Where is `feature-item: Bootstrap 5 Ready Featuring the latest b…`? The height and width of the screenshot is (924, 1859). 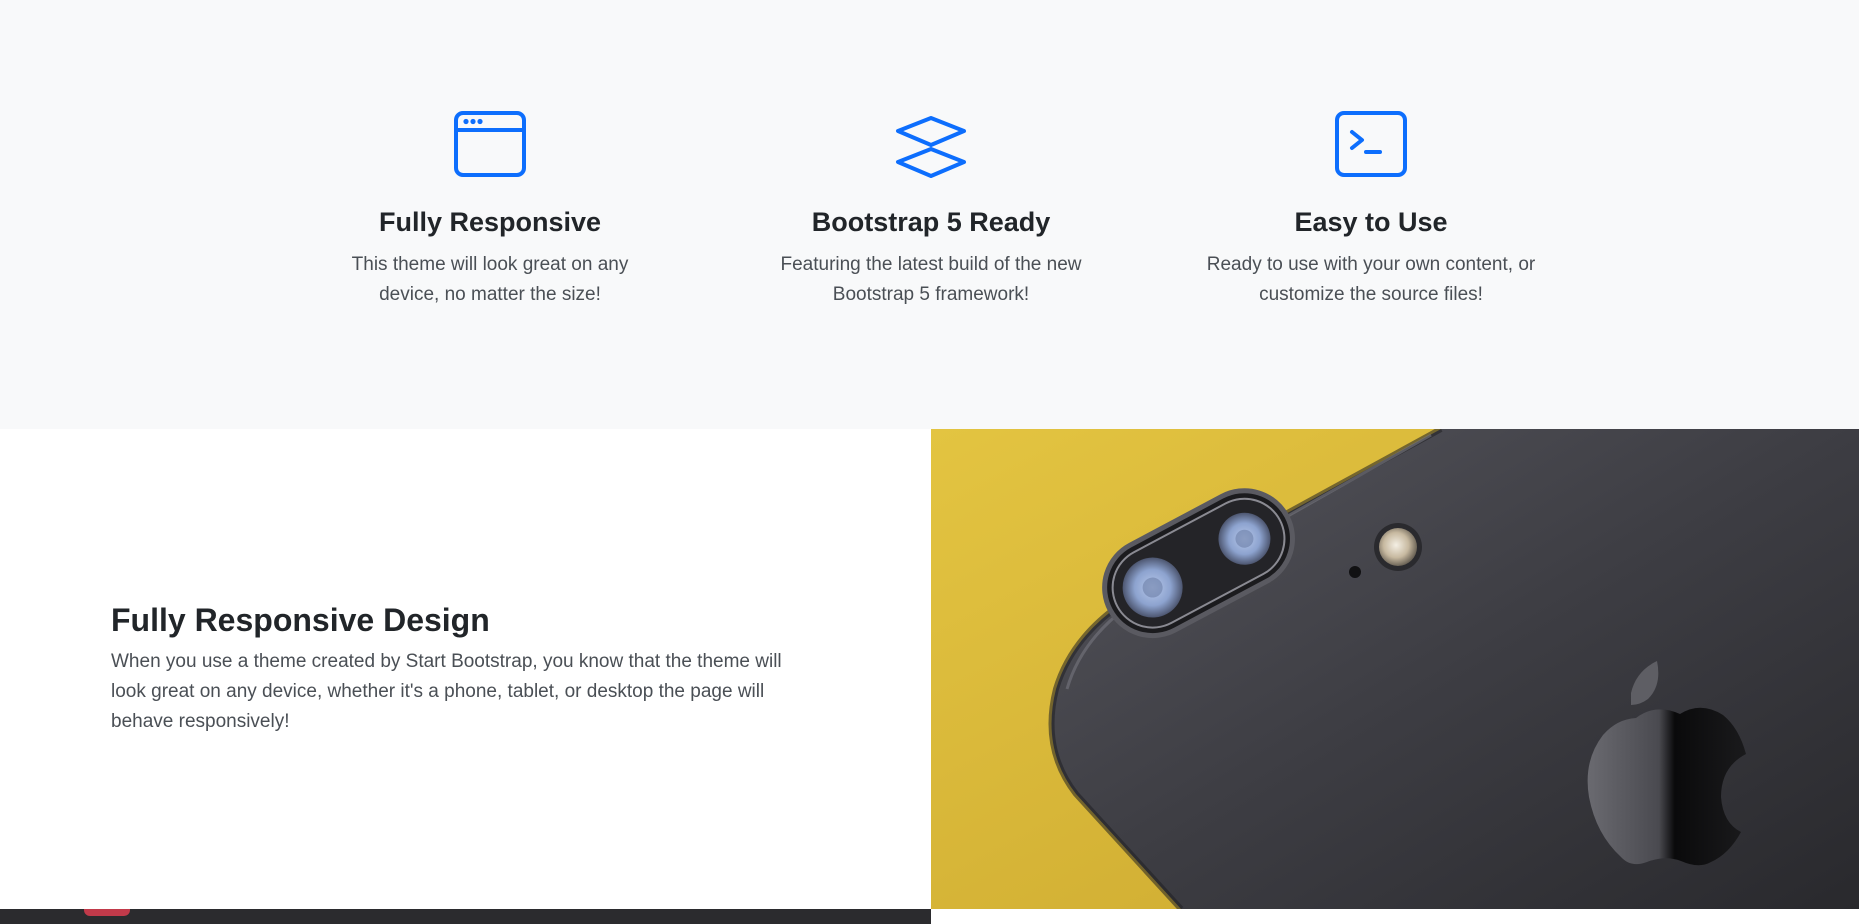
feature-item: Bootstrap 5 Ready Featuring the latest b… is located at coordinates (931, 210).